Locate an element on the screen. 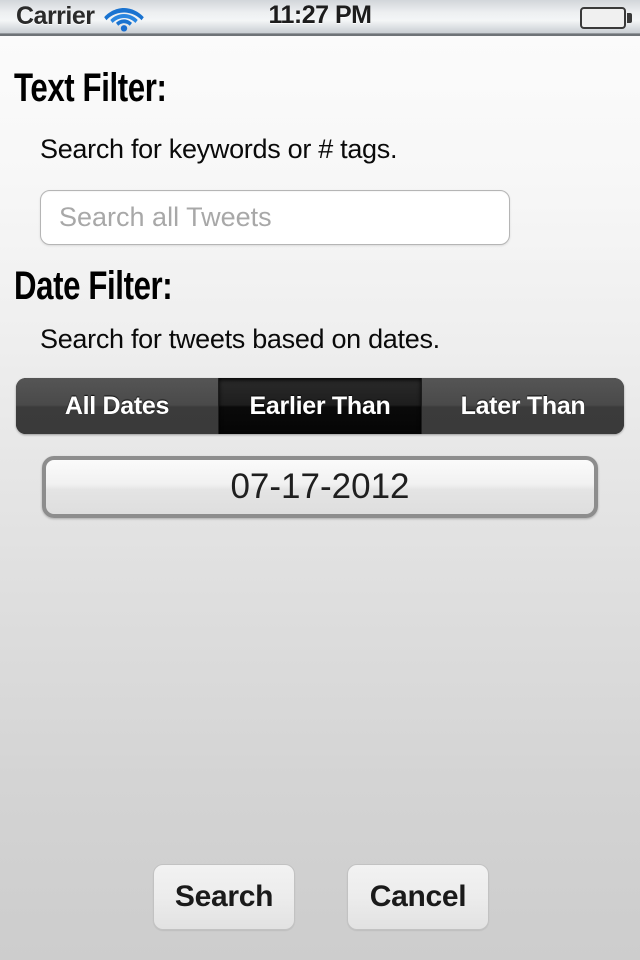 This screenshot has height=960, width=640. date-filter-heading: Date Filter: is located at coordinates (93, 286).